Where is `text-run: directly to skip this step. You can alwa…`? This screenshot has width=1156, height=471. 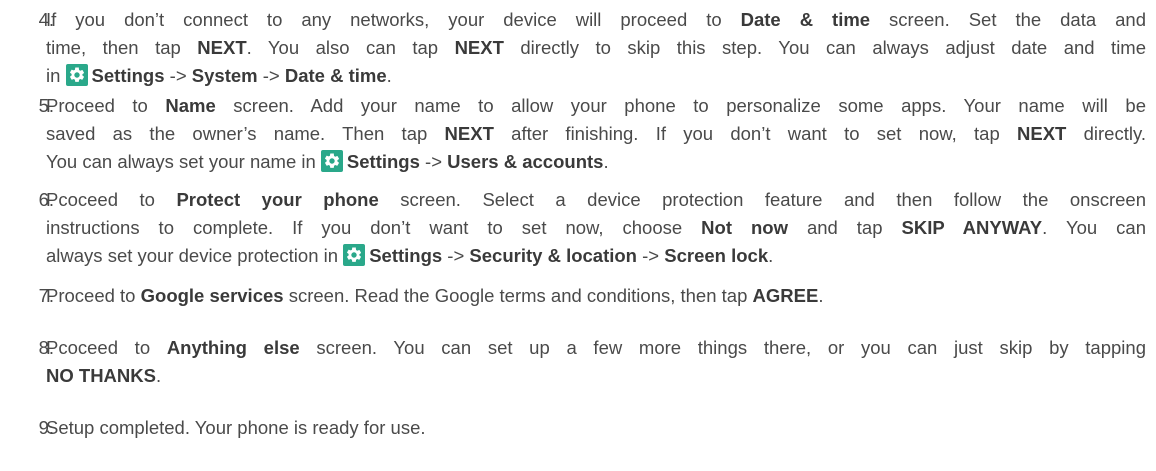 text-run: directly to skip this step. You can alwa… is located at coordinates (824, 47).